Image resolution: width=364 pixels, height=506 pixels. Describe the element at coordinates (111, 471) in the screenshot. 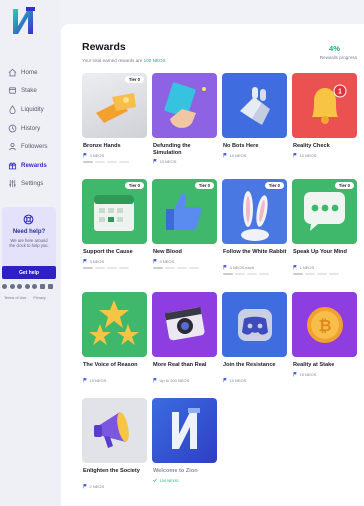

I see `card-title: Enlighten the Society` at that location.